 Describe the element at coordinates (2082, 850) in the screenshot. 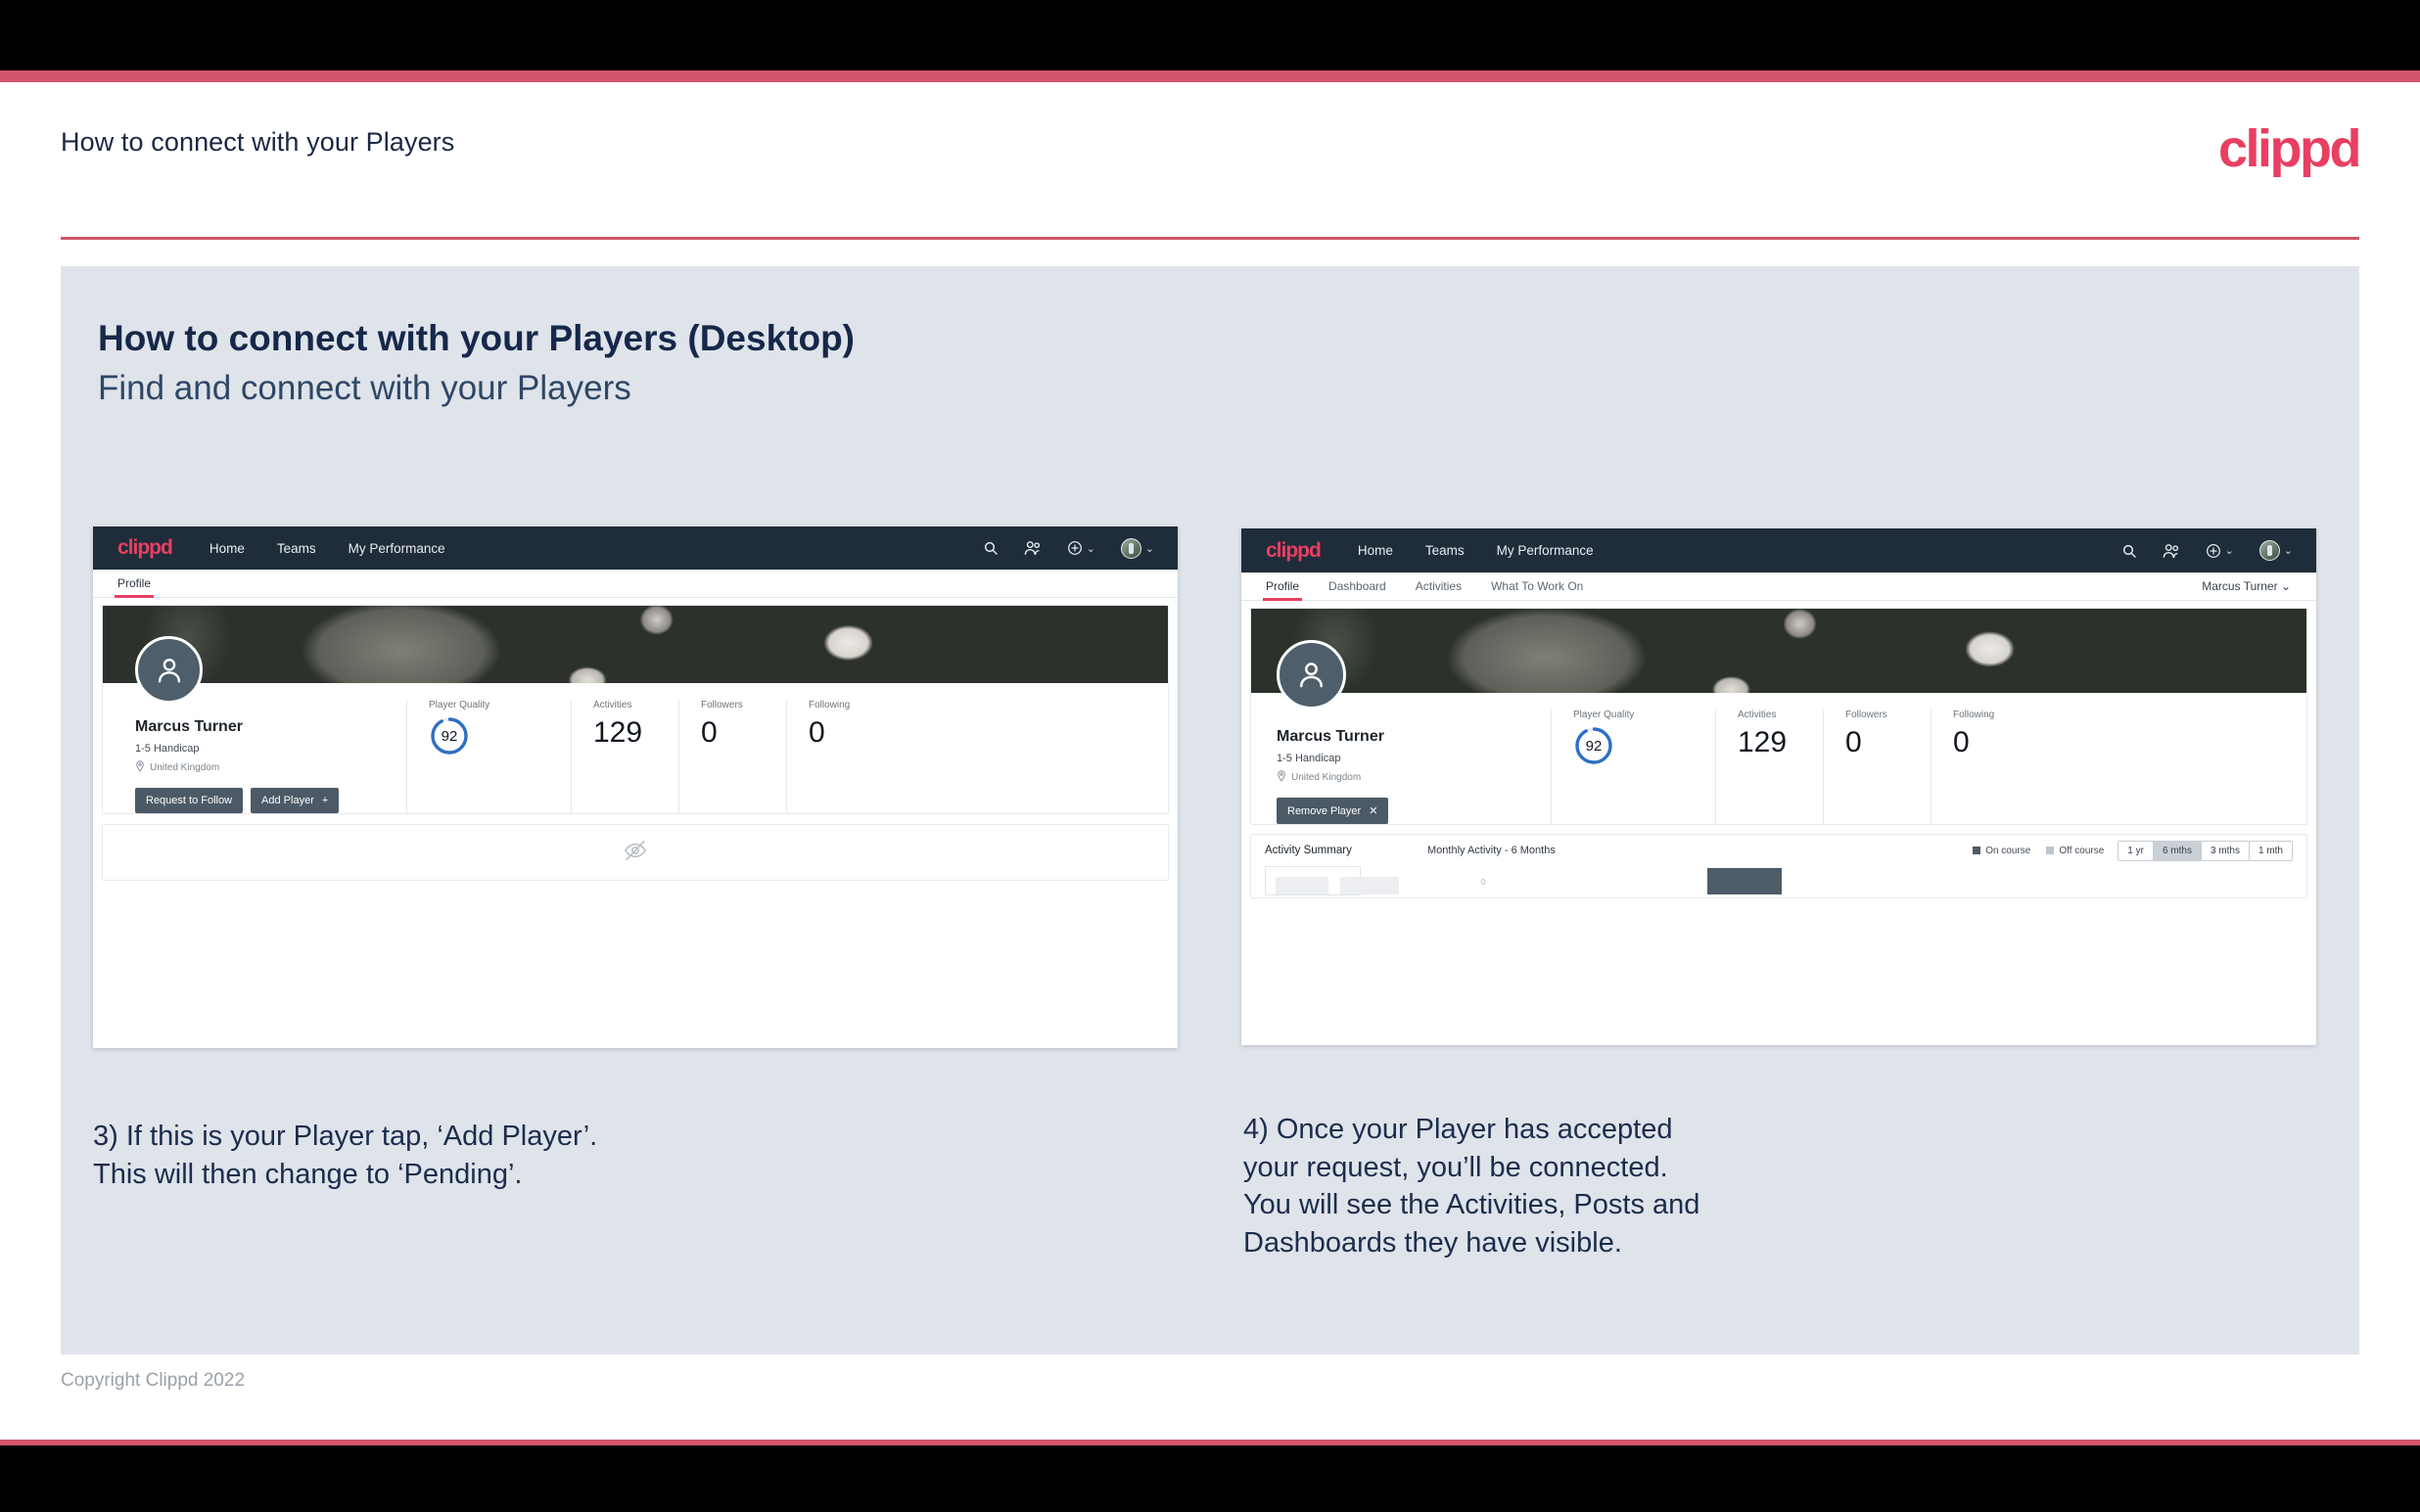

I see `legend-label: Off course` at that location.